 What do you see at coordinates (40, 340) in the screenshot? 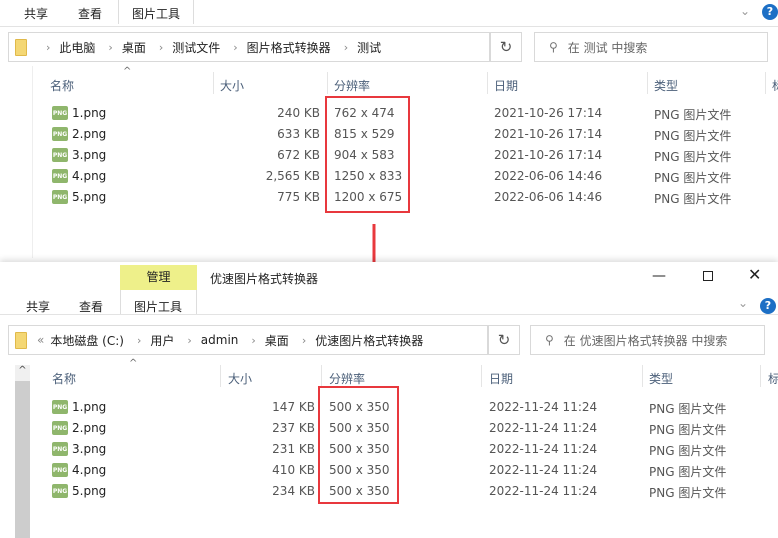
I see `breadcrumb-overflow: «` at bounding box center [40, 340].